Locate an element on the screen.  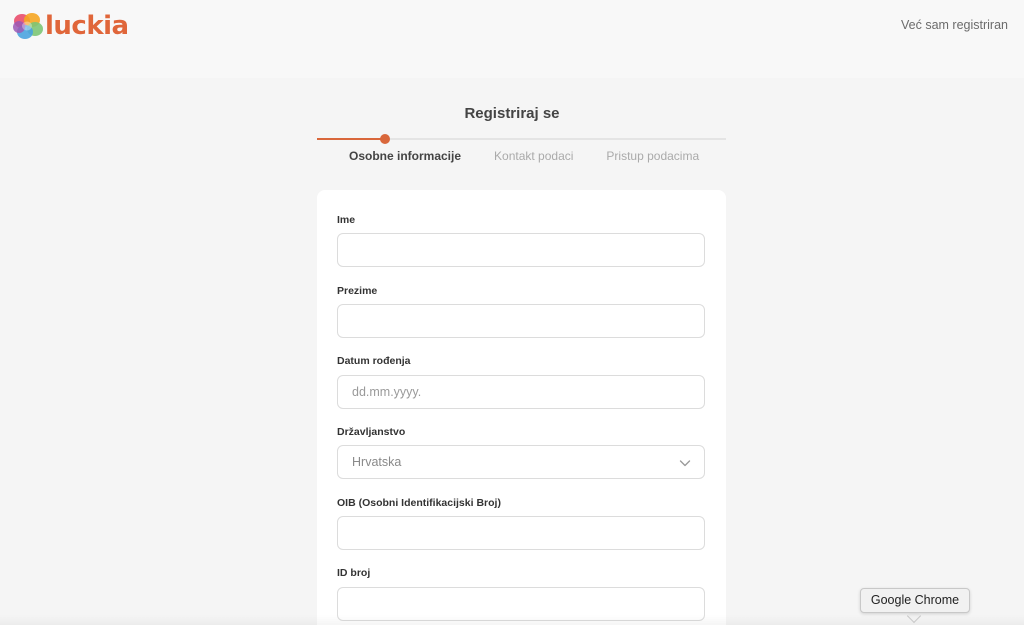
first-name-input is located at coordinates (521, 250).